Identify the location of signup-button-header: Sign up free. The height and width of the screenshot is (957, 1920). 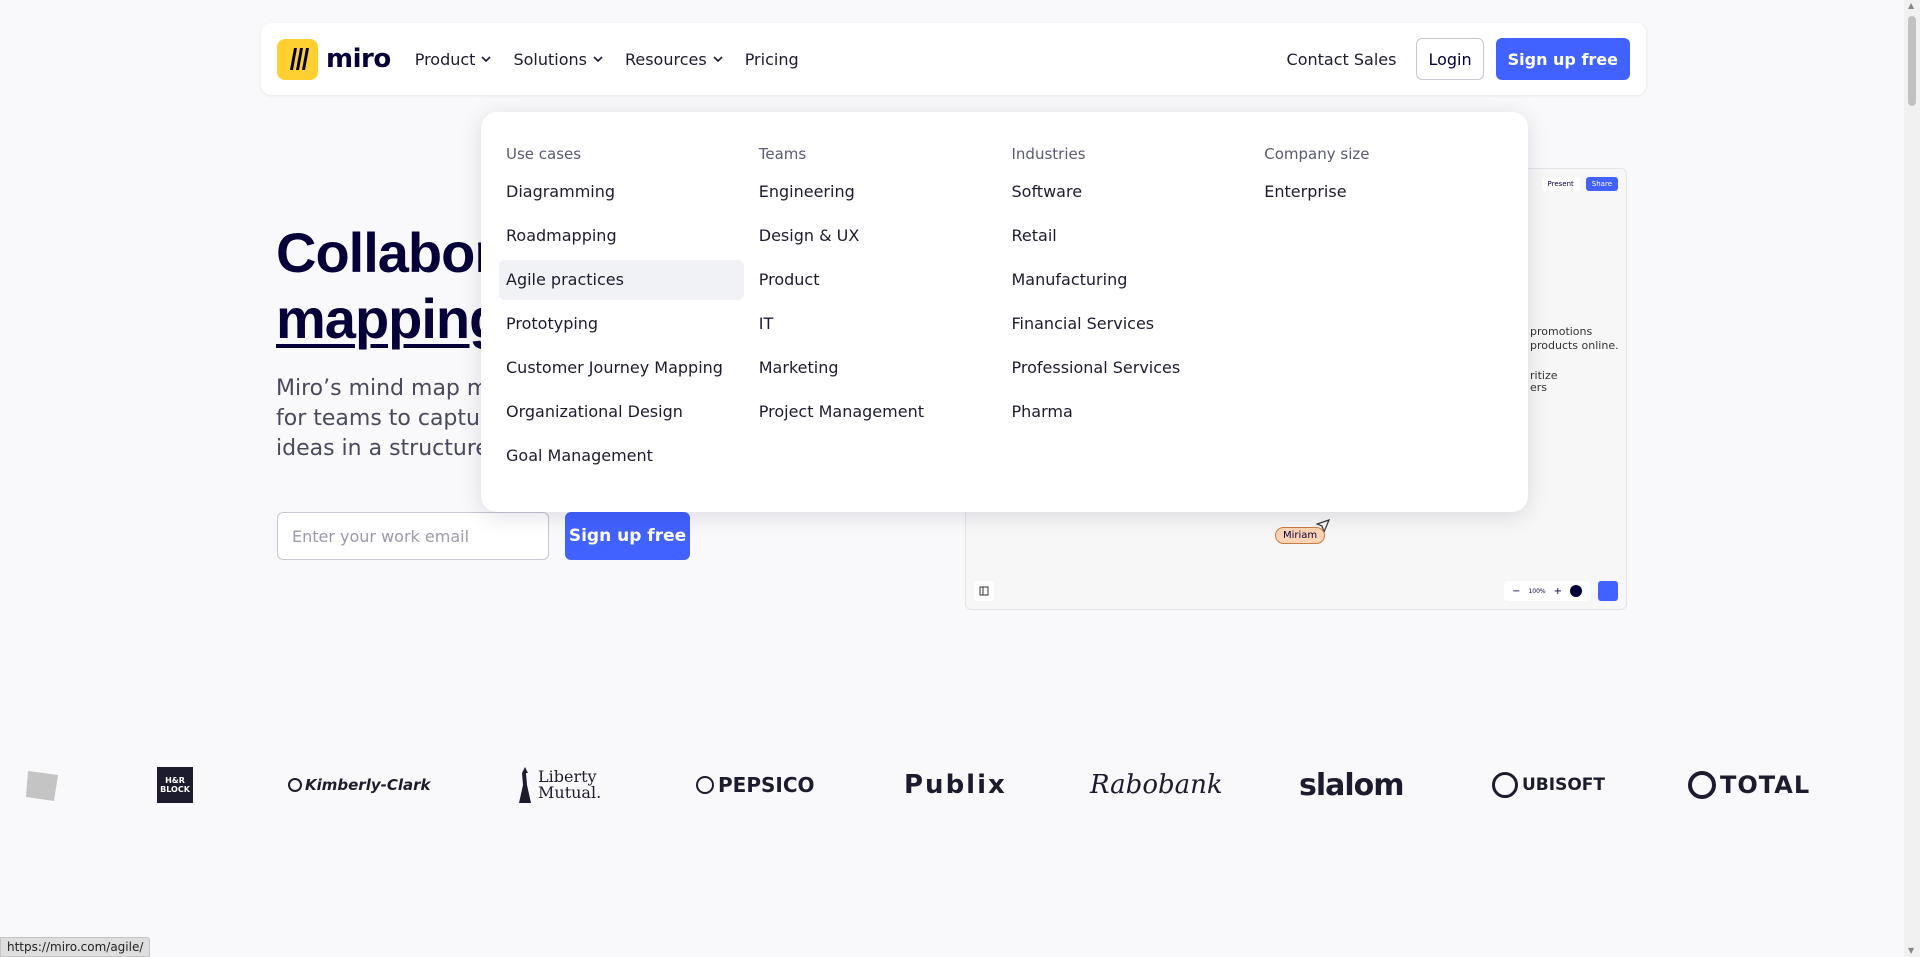
(1562, 59).